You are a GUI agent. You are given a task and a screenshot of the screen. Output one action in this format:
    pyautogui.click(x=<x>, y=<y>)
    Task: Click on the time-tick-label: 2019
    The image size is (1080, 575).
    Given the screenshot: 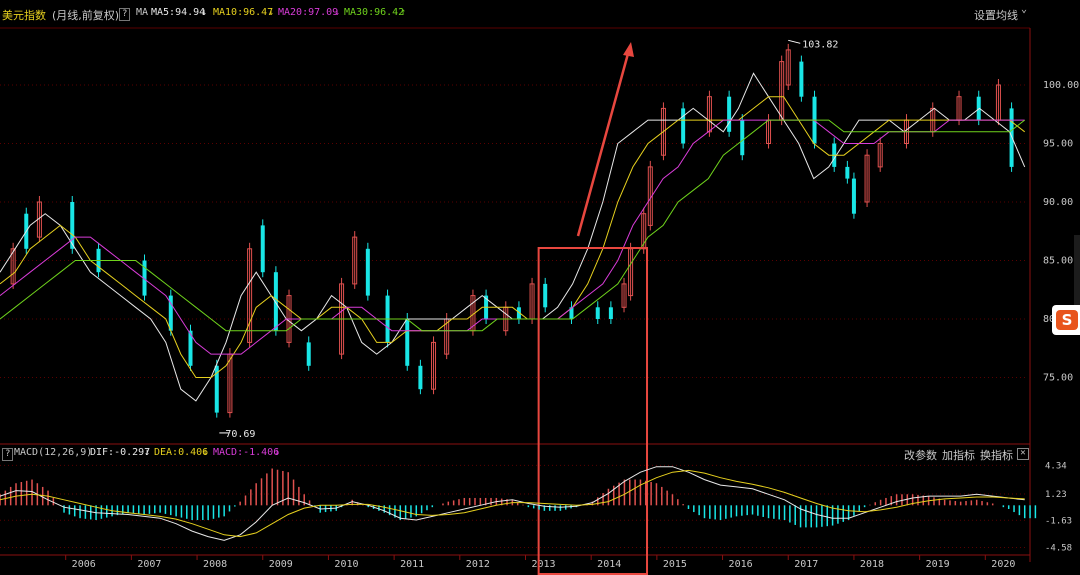 What is the action you would take?
    pyautogui.click(x=938, y=564)
    